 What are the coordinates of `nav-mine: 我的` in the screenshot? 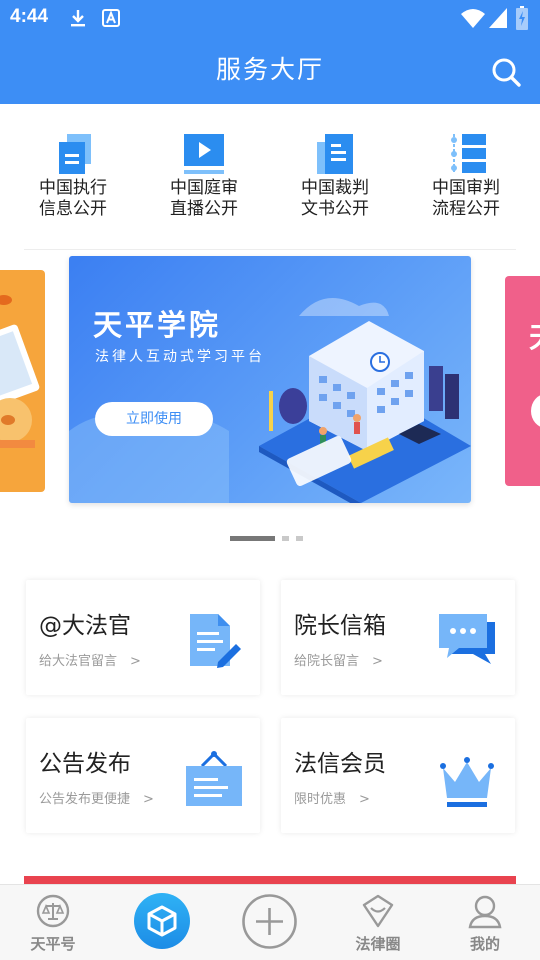 It's located at (485, 922).